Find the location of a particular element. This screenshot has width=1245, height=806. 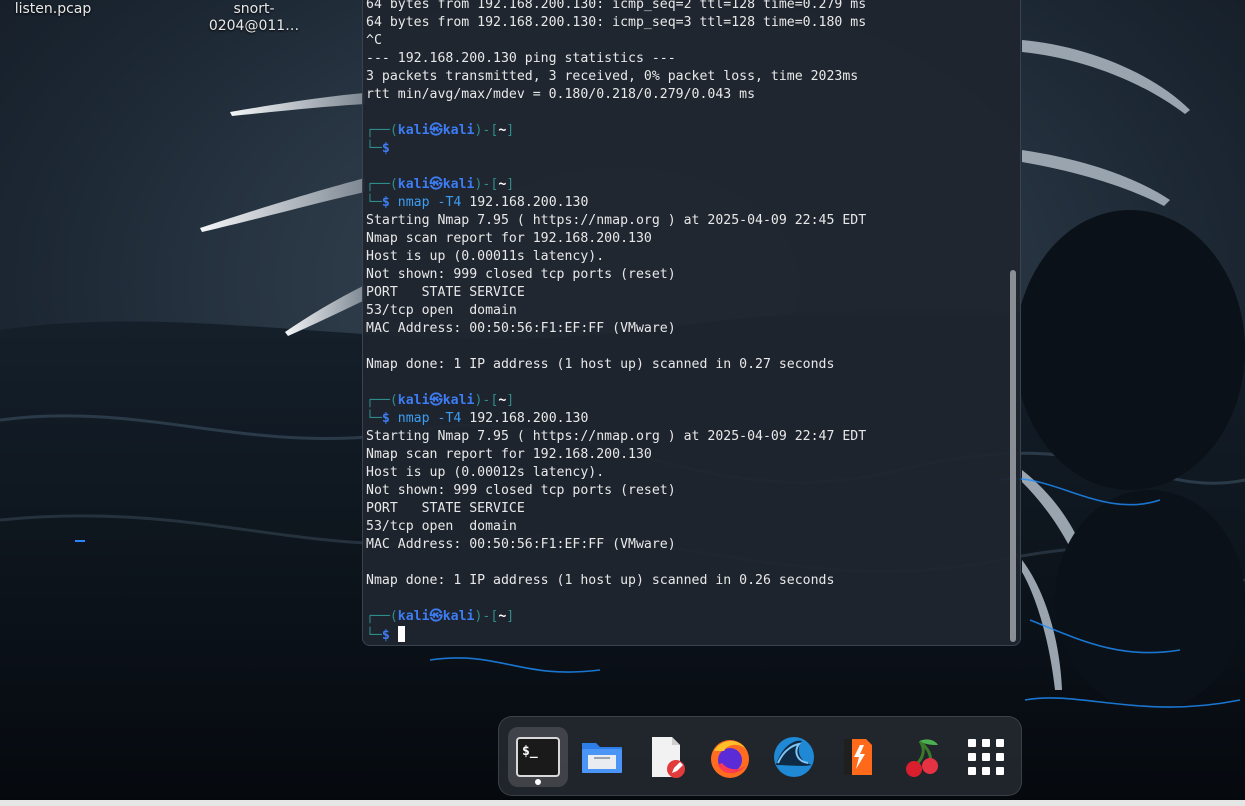

terminal-line: └─$ nmap -T4 192.168.200.130 is located at coordinates (686, 419).